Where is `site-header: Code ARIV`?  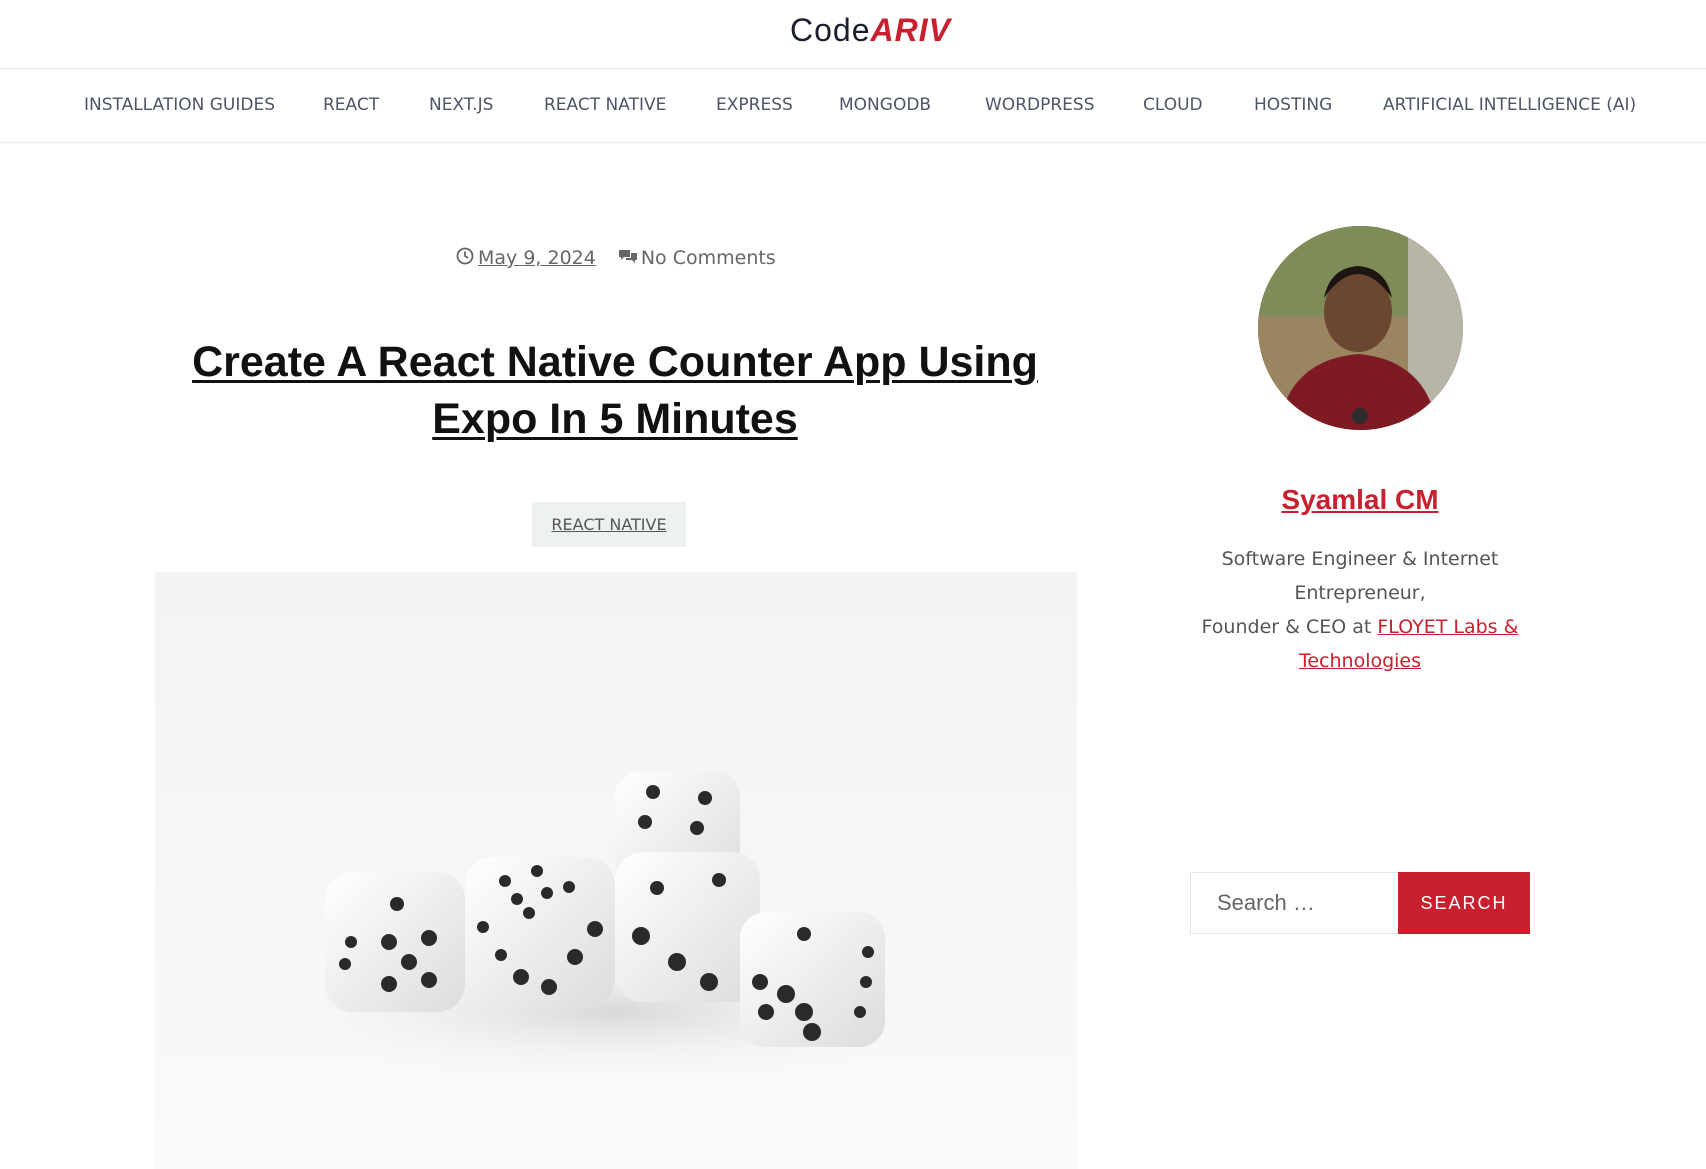 site-header: Code ARIV is located at coordinates (853, 34).